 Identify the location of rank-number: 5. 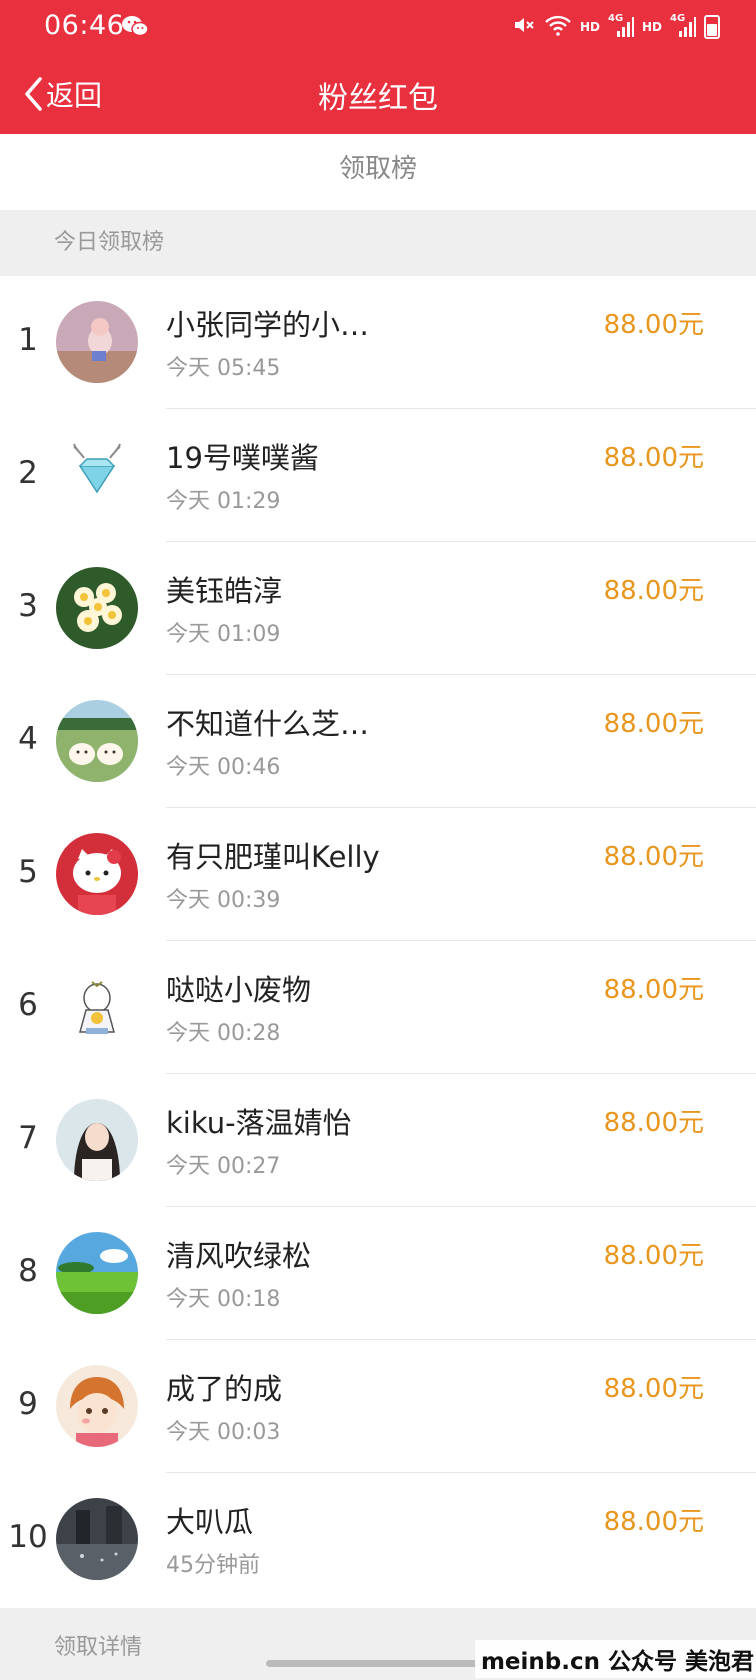
(28, 872).